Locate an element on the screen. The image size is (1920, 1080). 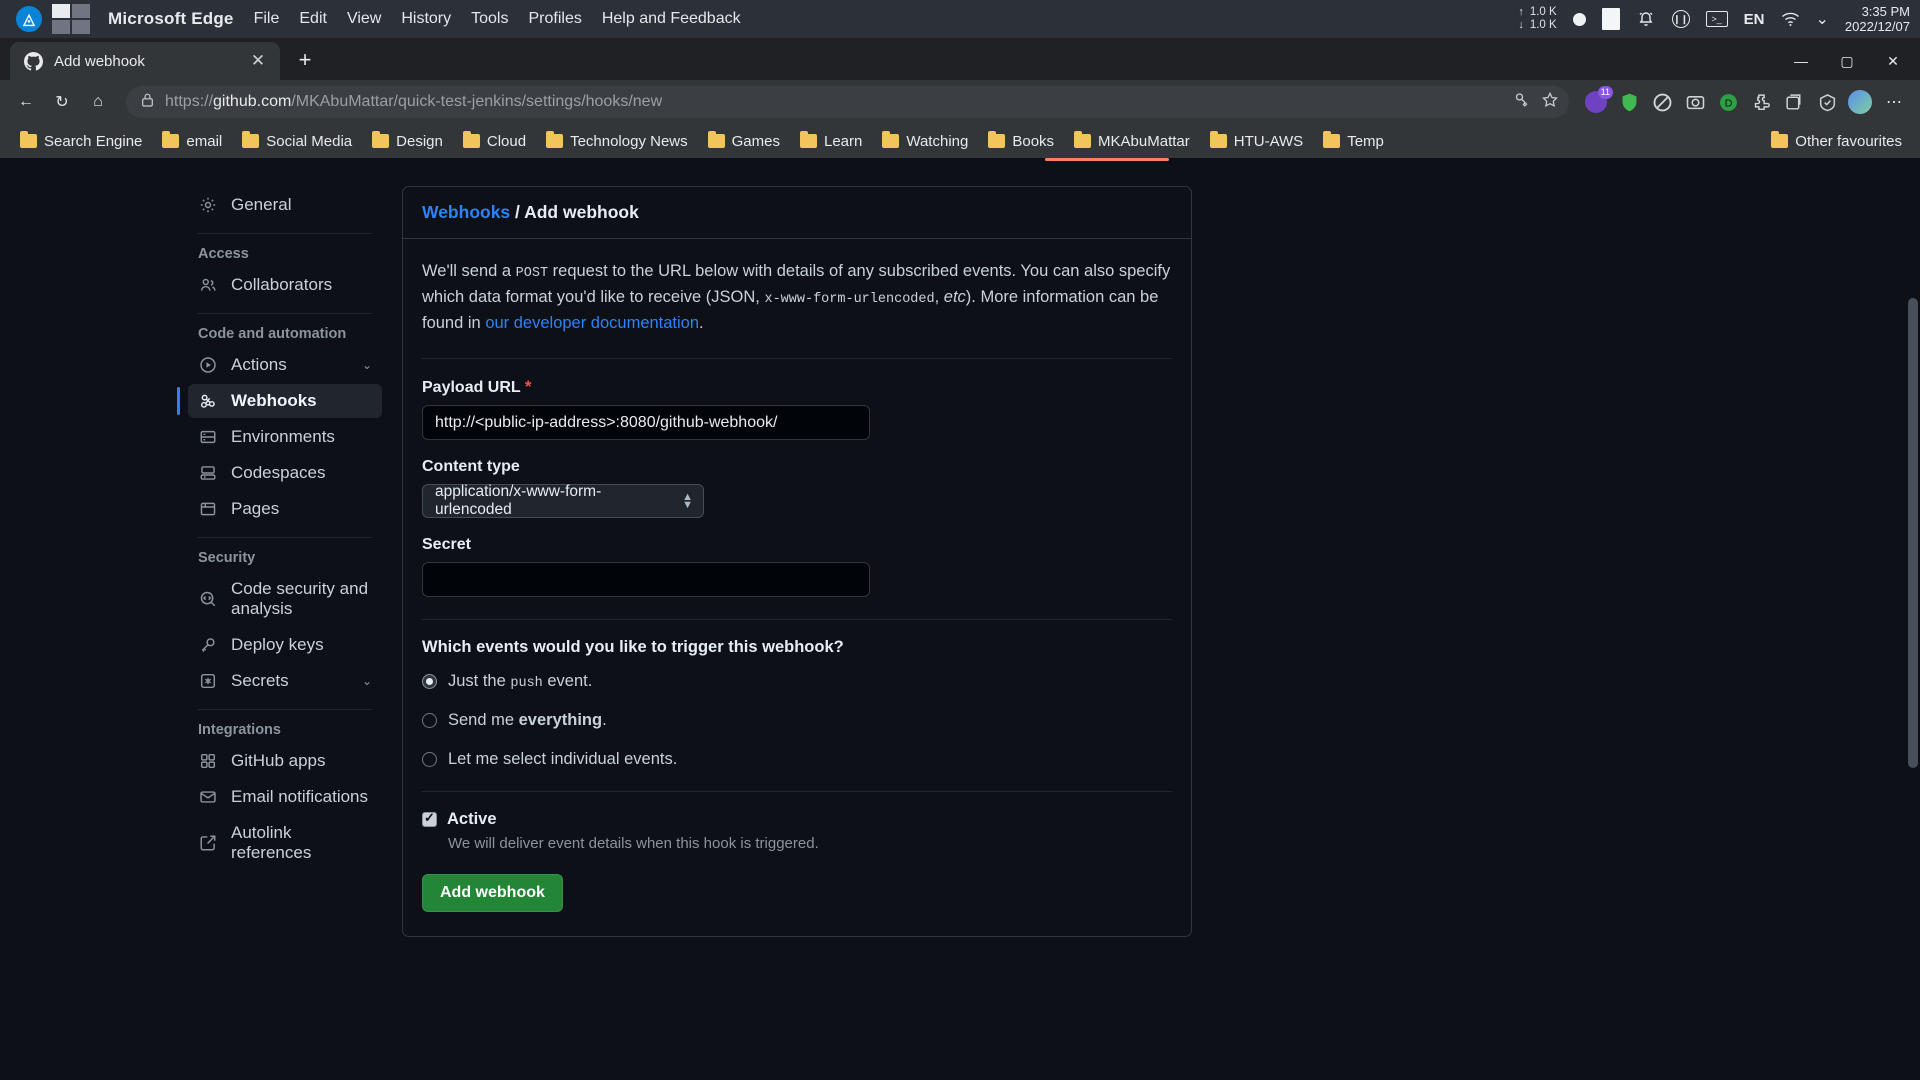
page-scrollbar-track is located at coordinates (1913, 619).